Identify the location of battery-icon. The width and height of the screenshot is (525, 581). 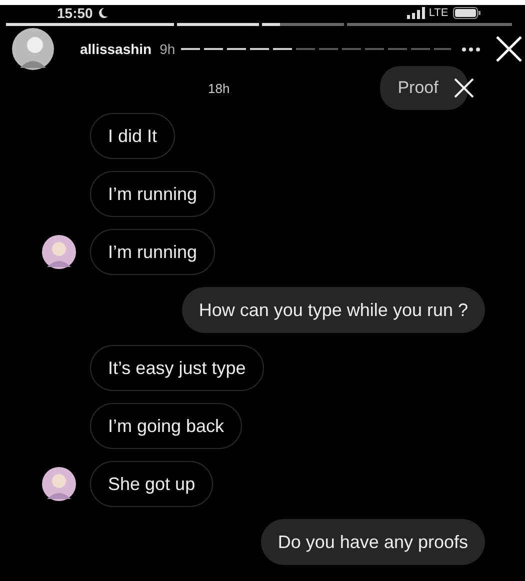
(467, 13).